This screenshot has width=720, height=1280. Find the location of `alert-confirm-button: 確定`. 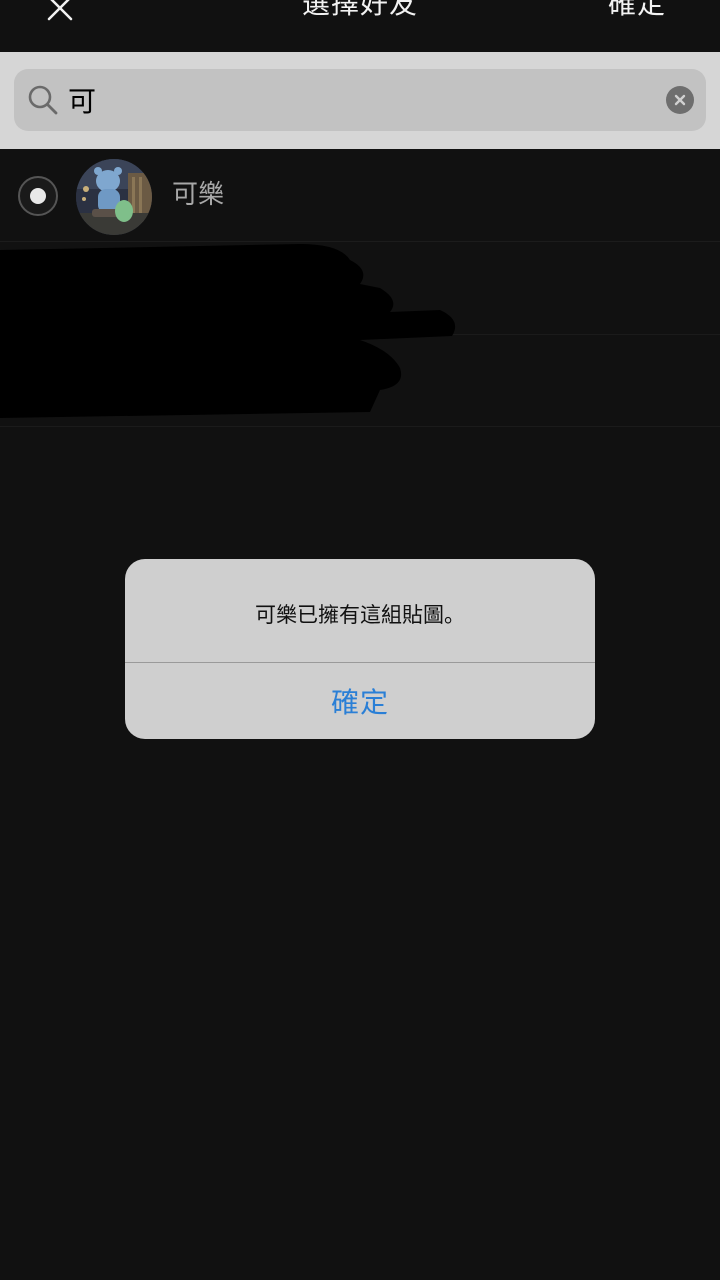

alert-confirm-button: 確定 is located at coordinates (360, 701).